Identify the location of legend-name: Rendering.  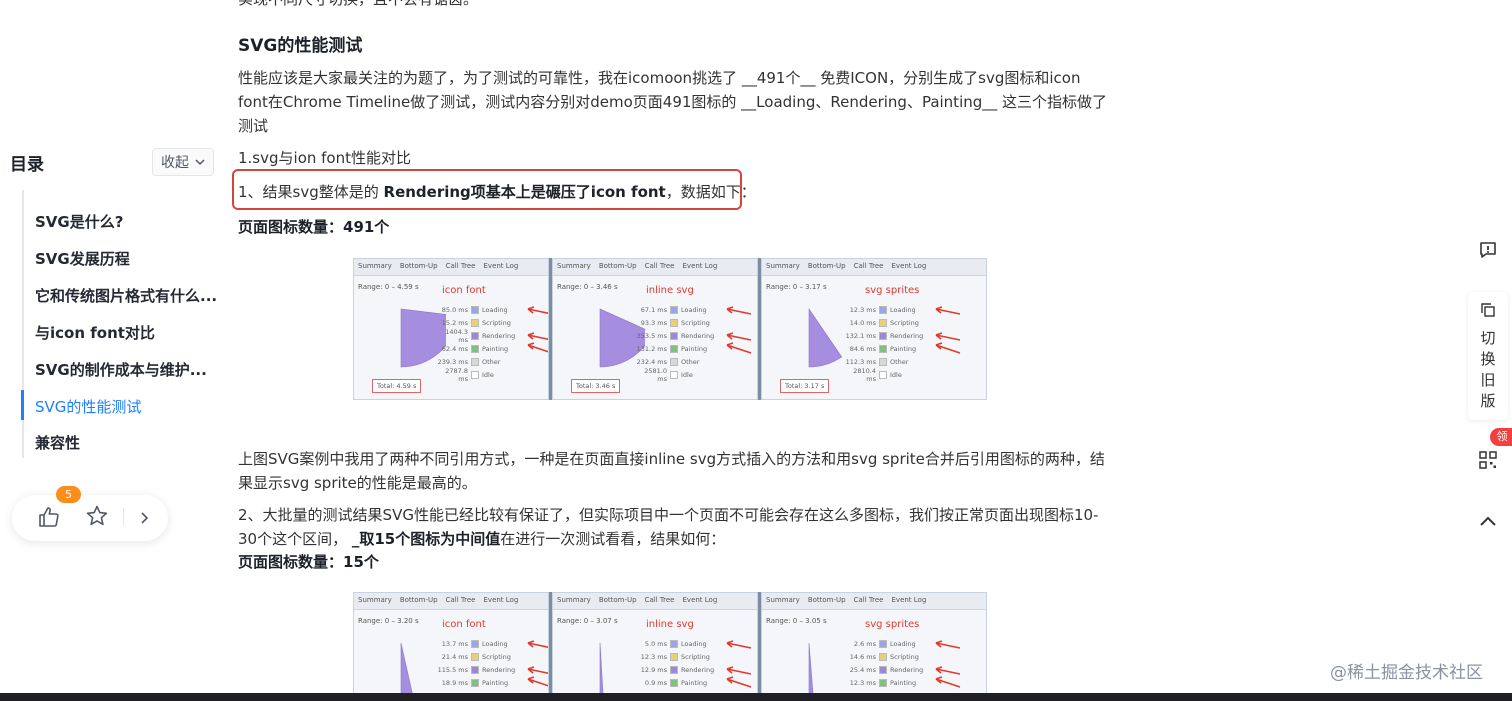
(907, 669).